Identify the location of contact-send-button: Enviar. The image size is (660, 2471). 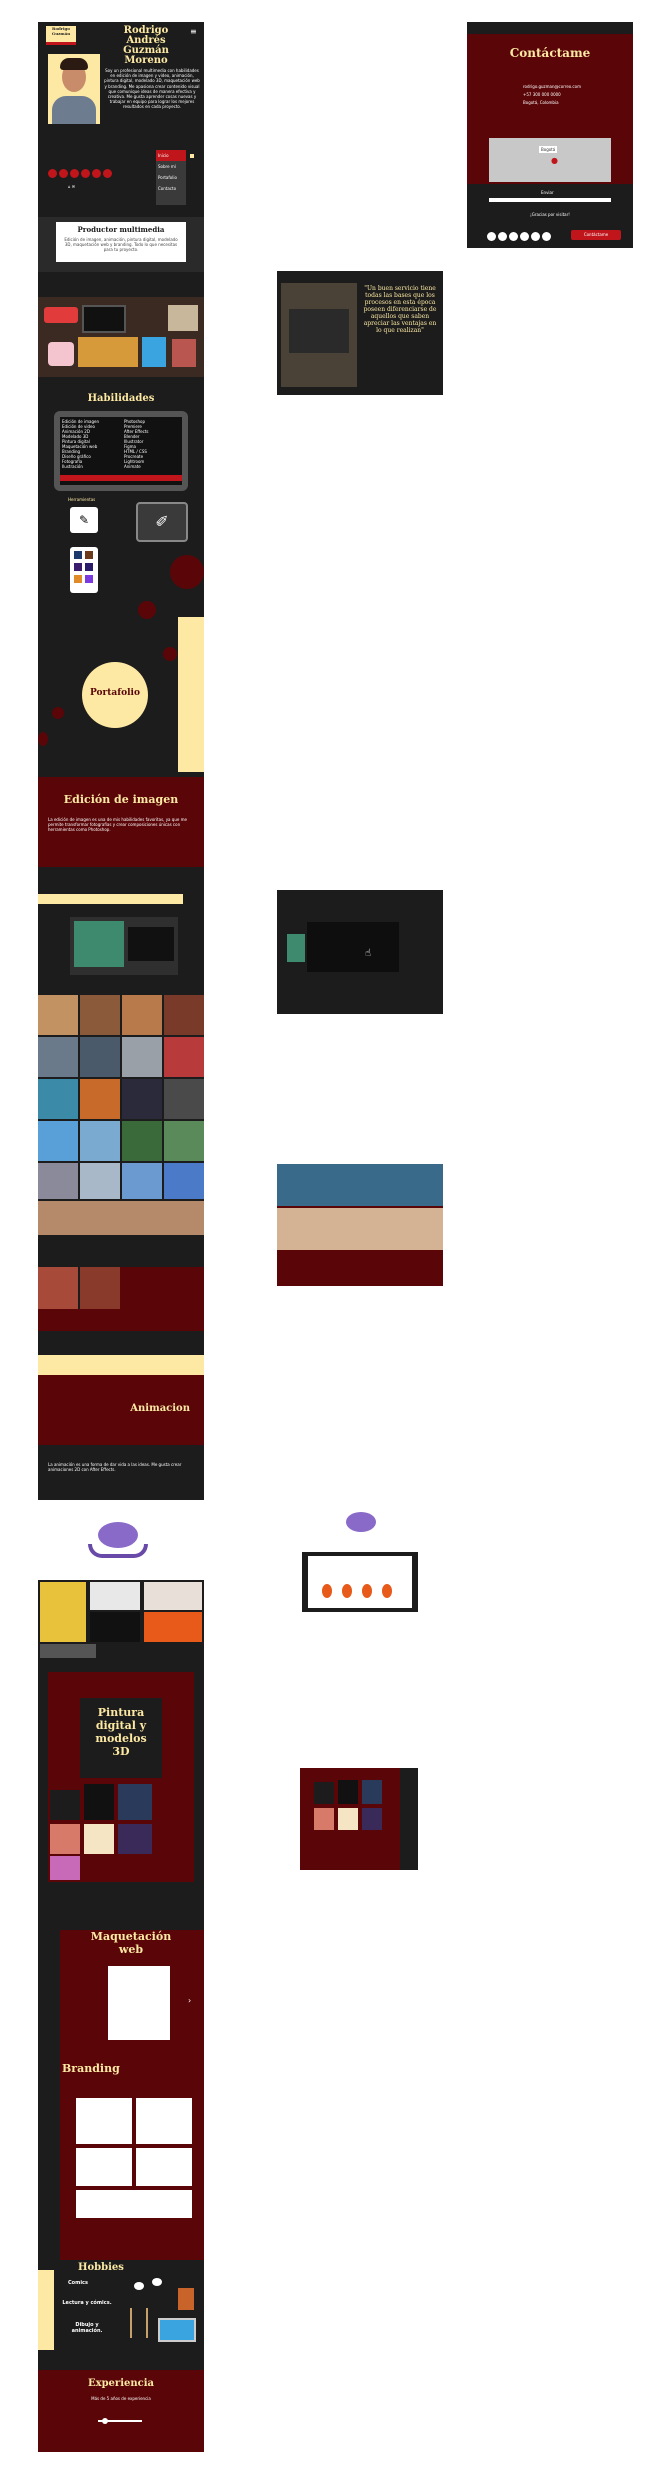
(547, 192).